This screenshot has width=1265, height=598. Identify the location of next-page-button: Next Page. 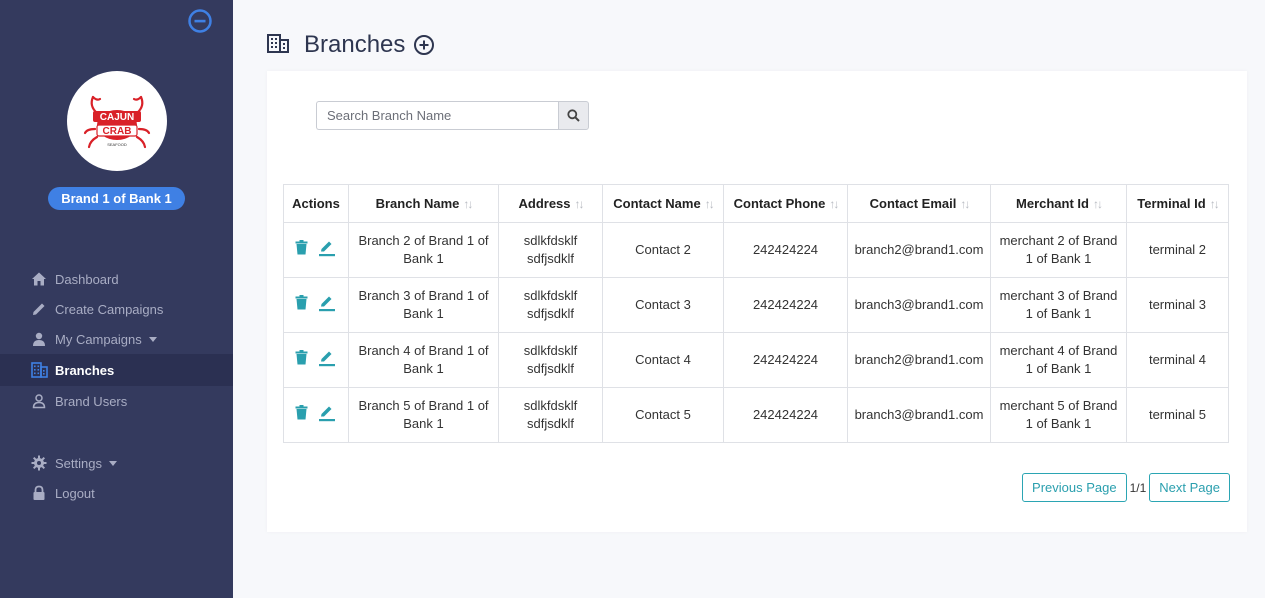
(1189, 487).